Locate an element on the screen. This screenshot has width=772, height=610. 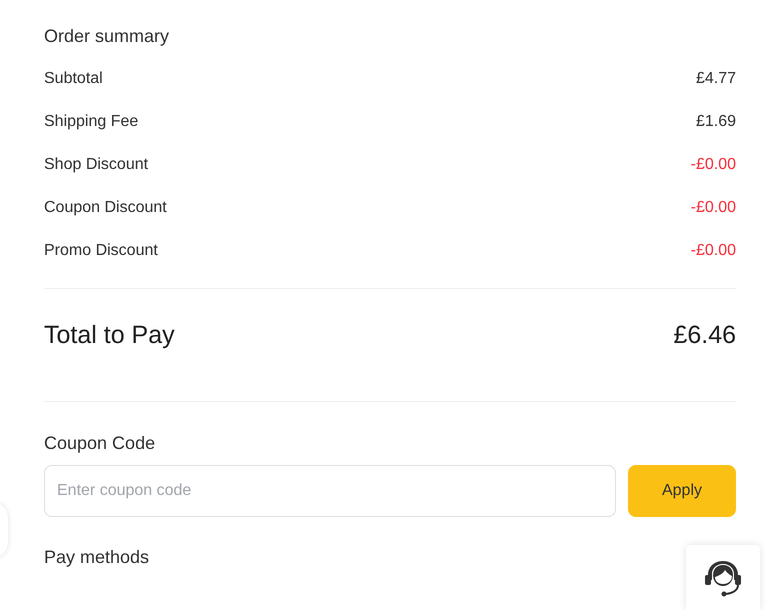
section-title: Pay methods is located at coordinates (97, 557).